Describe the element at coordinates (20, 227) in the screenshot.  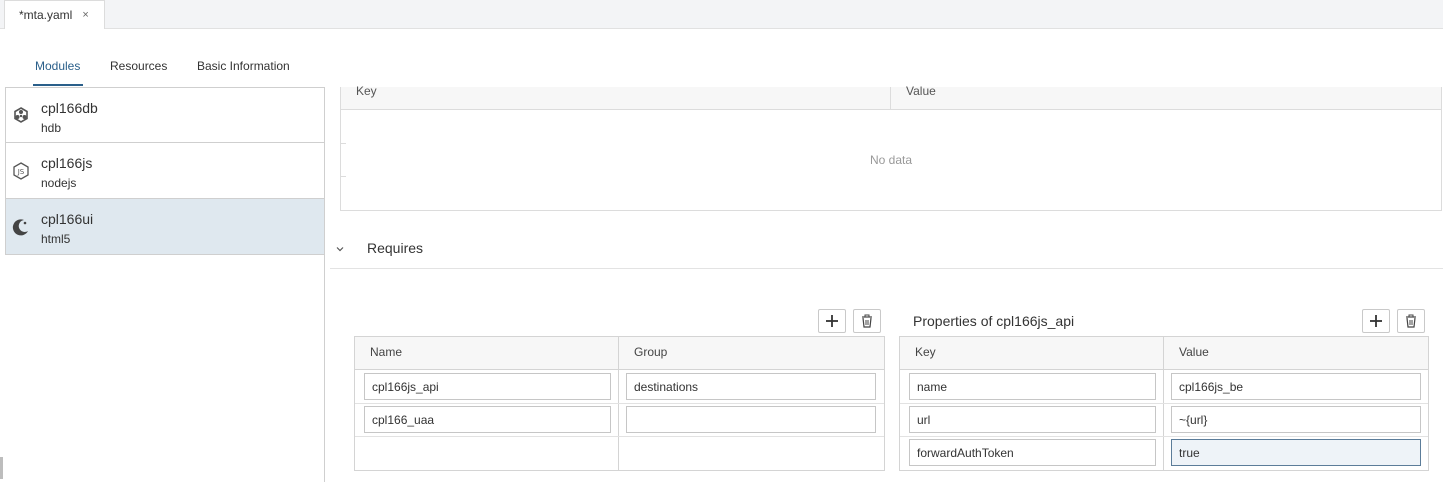
I see `html5-moon-icon` at that location.